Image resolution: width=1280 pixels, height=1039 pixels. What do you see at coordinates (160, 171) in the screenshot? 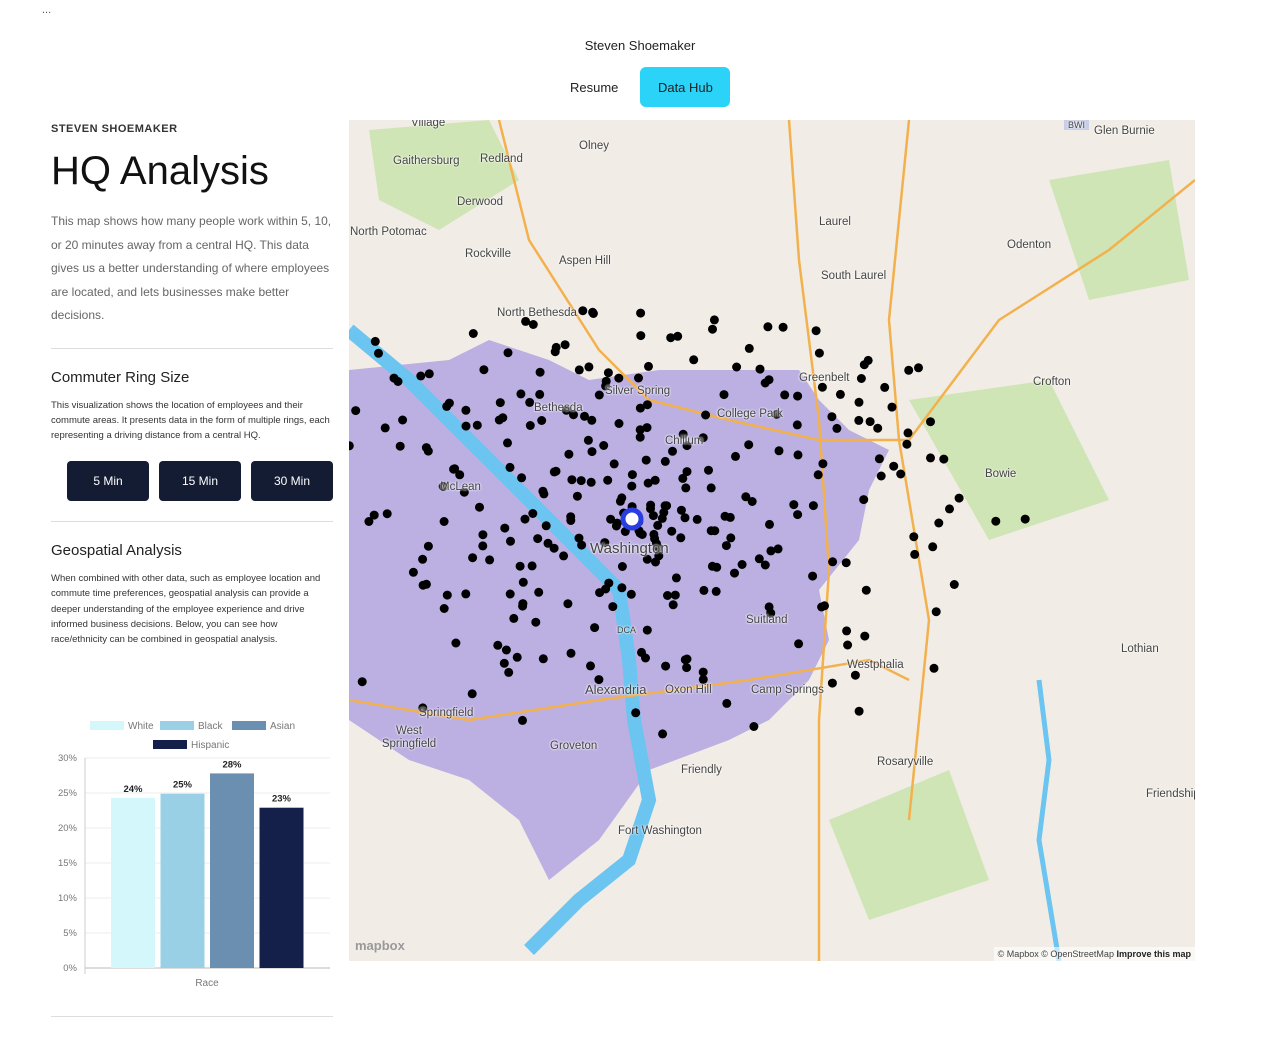
I see `page-title: HQ Analysis` at bounding box center [160, 171].